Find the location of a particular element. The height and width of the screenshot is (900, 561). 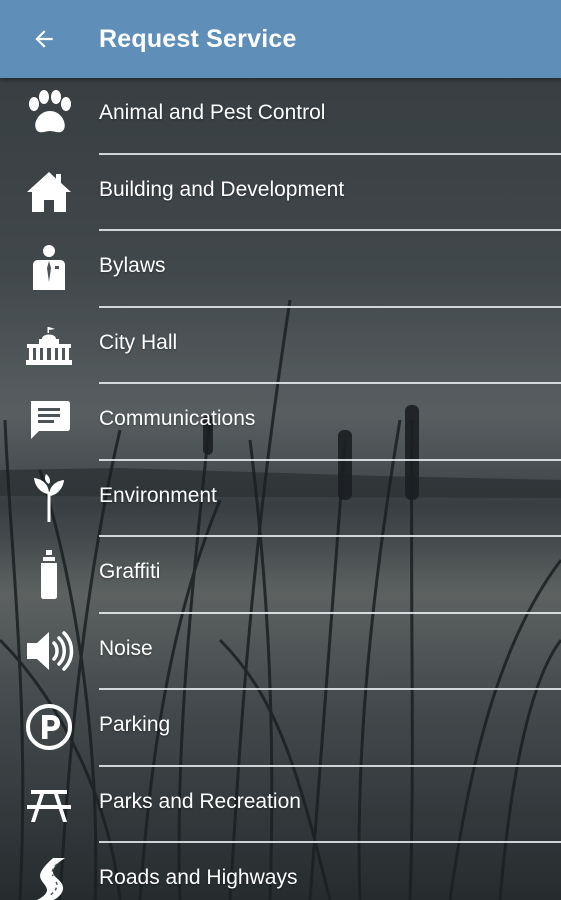

spray-can-icon is located at coordinates (49, 574).